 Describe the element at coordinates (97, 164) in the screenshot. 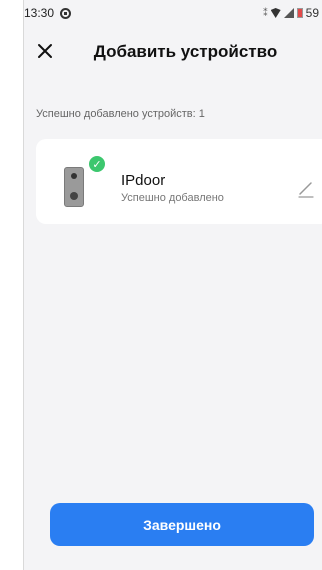

I see `check-icon: ✓` at that location.